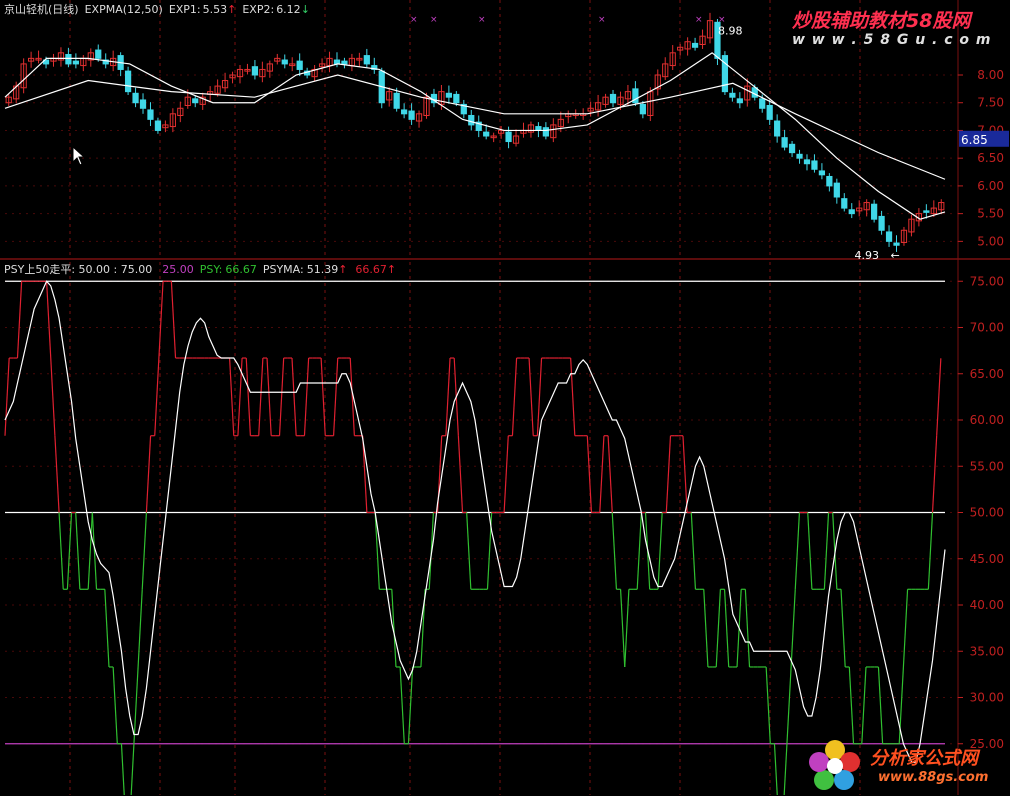 Image resolution: width=1010 pixels, height=796 pixels. Describe the element at coordinates (990, 103) in the screenshot. I see `upper-tick-label: 7.50` at that location.